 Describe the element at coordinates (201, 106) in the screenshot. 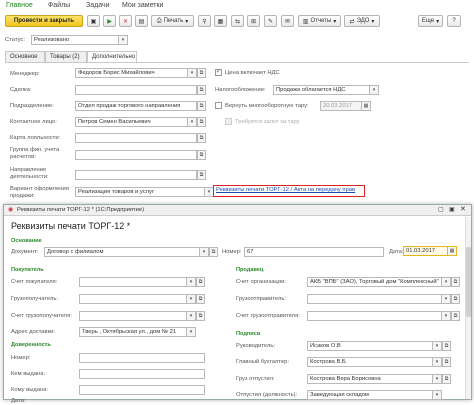

I see `division-open: ⧉` at that location.